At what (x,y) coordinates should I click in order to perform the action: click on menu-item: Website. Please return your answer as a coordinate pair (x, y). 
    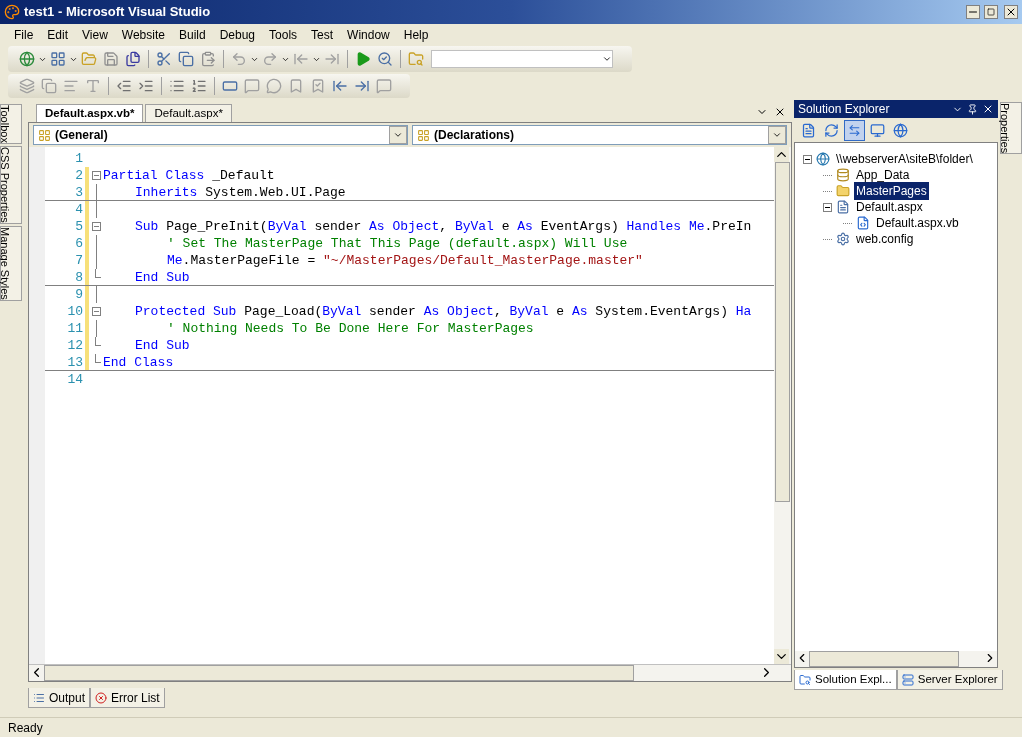
    Looking at the image, I should click on (143, 35).